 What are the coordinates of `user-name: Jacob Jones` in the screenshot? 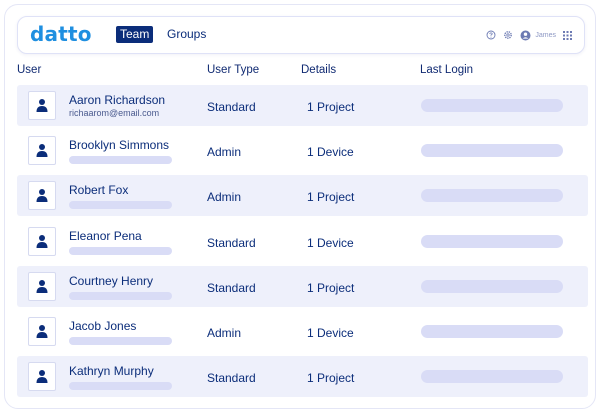 It's located at (102, 326).